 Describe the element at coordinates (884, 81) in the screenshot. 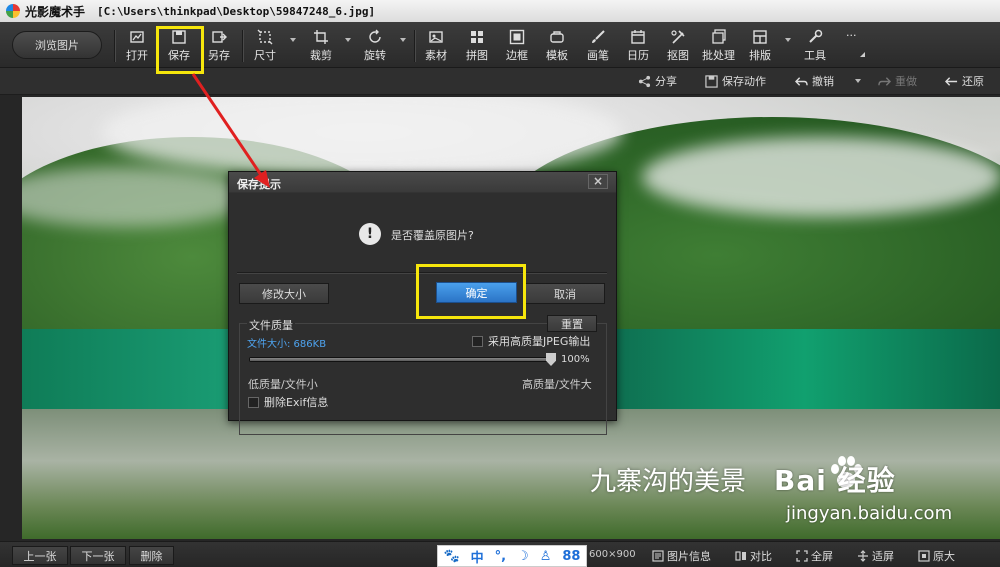

I see `redo-icon` at that location.